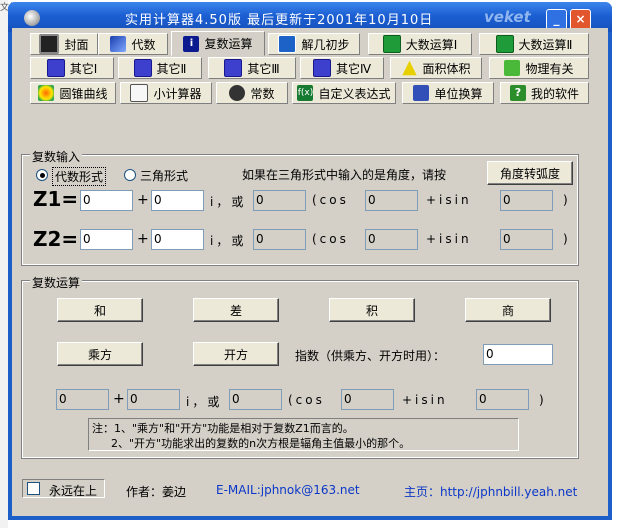 This screenshot has height=528, width=618. What do you see at coordinates (56, 199) in the screenshot?
I see `z1-label: Z1=` at bounding box center [56, 199].